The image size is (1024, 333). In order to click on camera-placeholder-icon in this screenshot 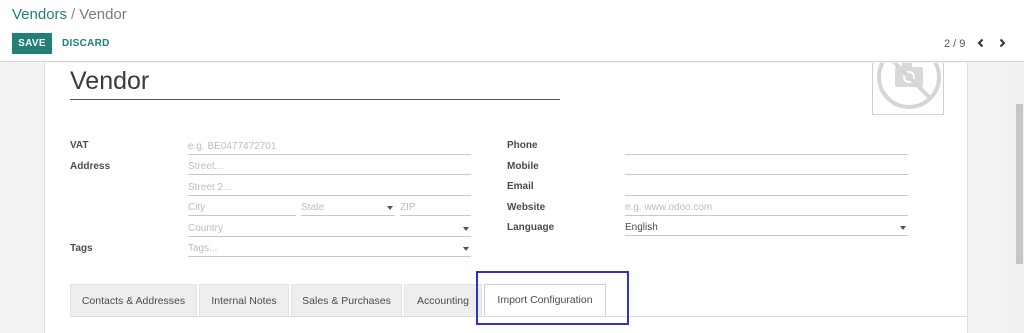, I will do `click(909, 86)`.